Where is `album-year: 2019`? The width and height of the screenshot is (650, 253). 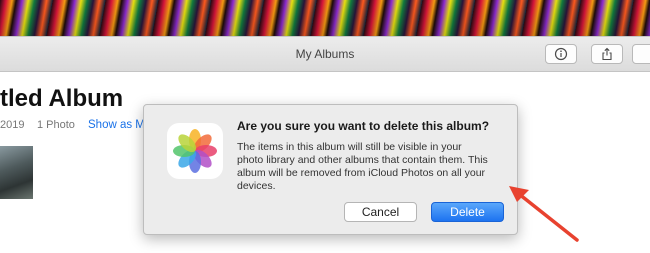
album-year: 2019 is located at coordinates (12, 125).